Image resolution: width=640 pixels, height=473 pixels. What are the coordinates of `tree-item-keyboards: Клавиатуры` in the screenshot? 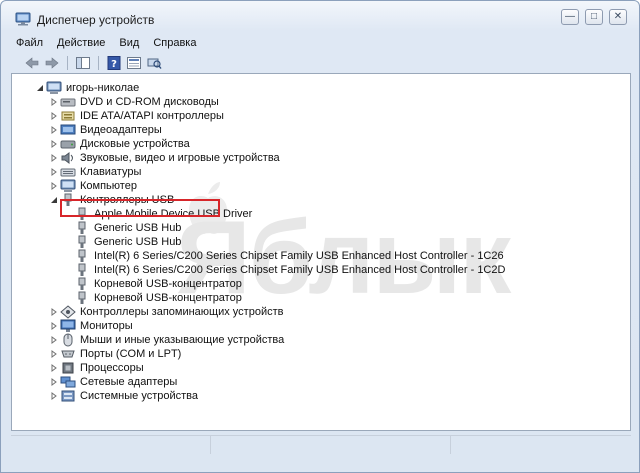 It's located at (94, 172).